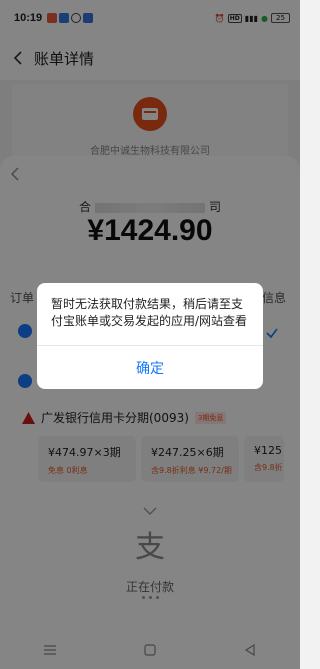  What do you see at coordinates (150, 367) in the screenshot?
I see `confirm-button: 确定` at bounding box center [150, 367].